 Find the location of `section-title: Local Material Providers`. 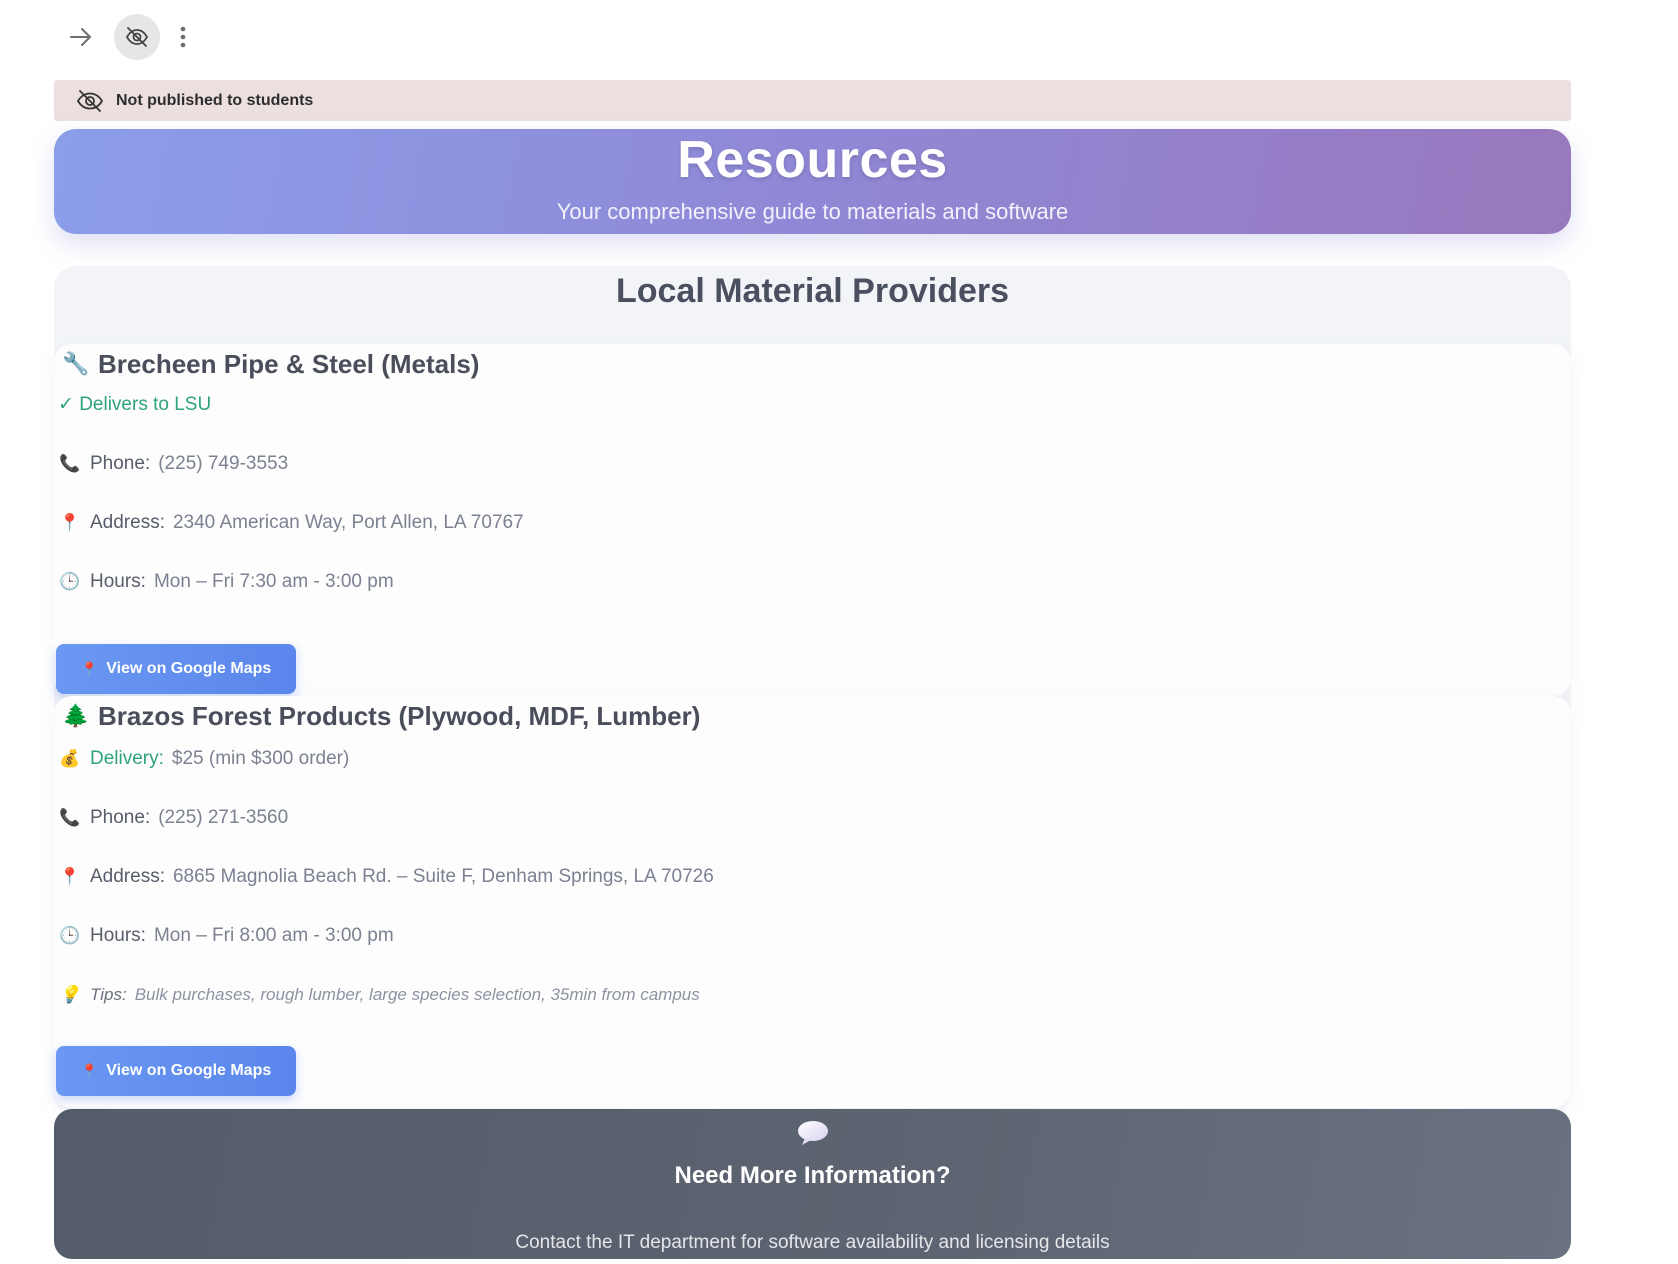

section-title: Local Material Providers is located at coordinates (812, 291).